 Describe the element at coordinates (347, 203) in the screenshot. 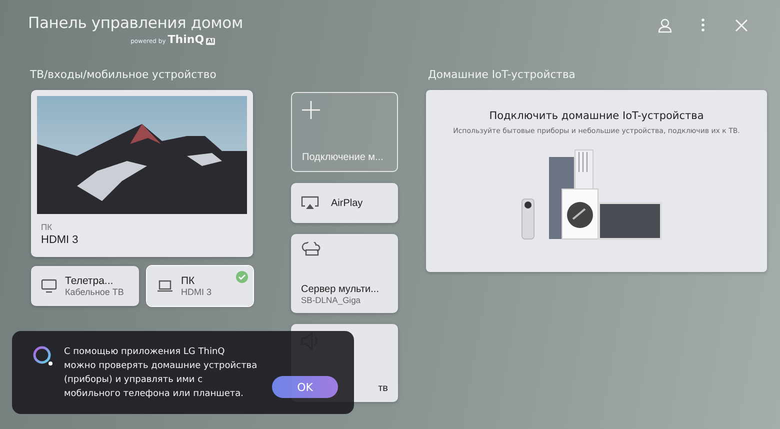

I see `device-name: AirPlay` at that location.